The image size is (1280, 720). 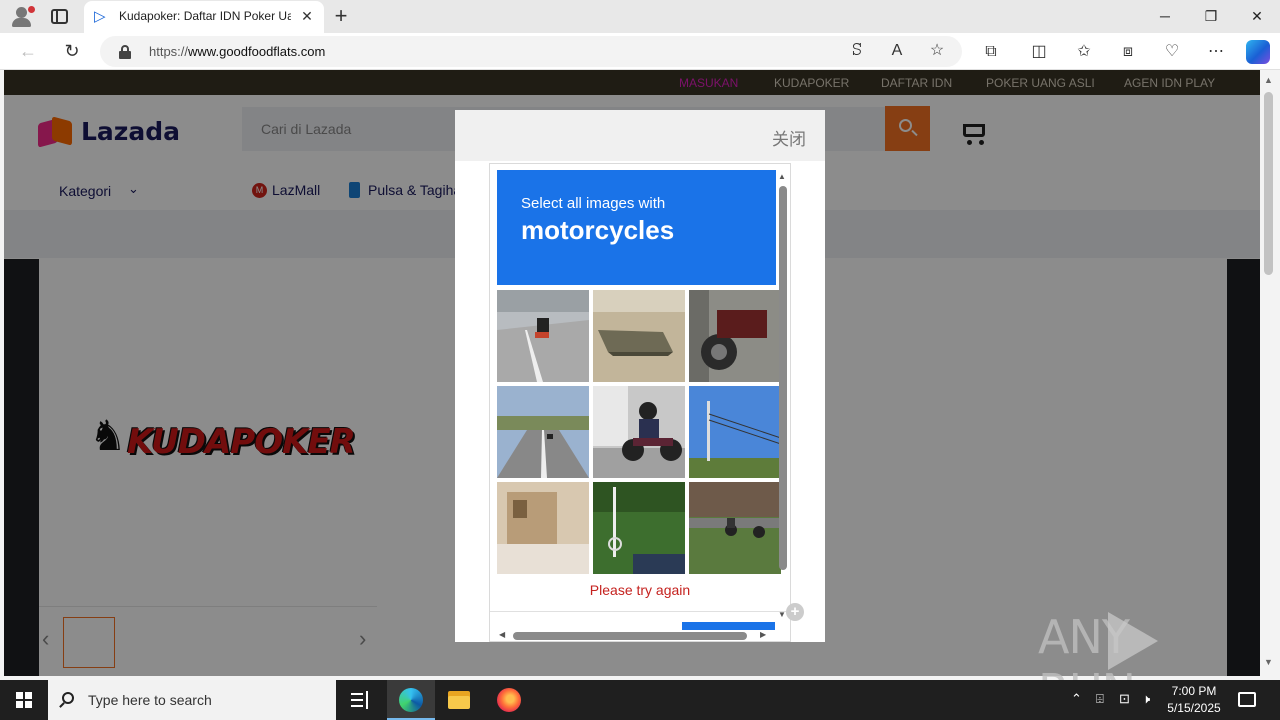 I want to click on profile-icon, so click(x=22, y=17).